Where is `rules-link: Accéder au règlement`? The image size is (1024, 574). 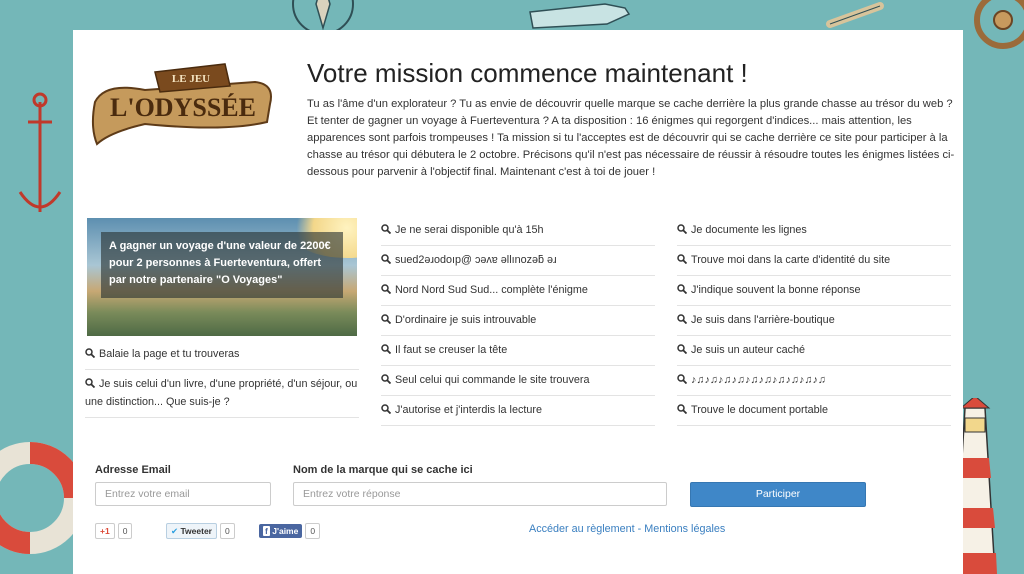
rules-link: Accéder au règlement is located at coordinates (582, 529).